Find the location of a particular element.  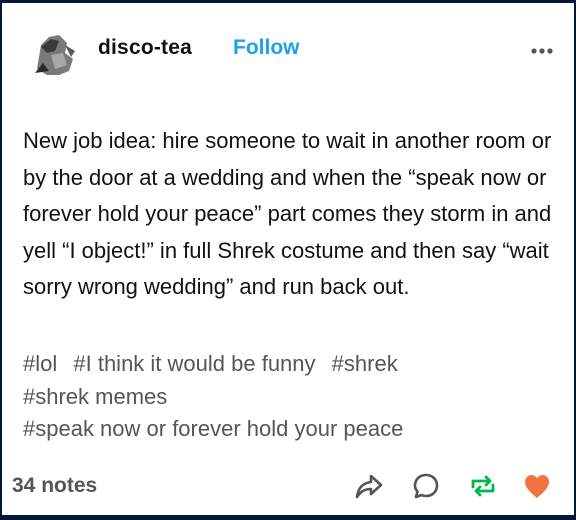

reply-icon is located at coordinates (426, 486).